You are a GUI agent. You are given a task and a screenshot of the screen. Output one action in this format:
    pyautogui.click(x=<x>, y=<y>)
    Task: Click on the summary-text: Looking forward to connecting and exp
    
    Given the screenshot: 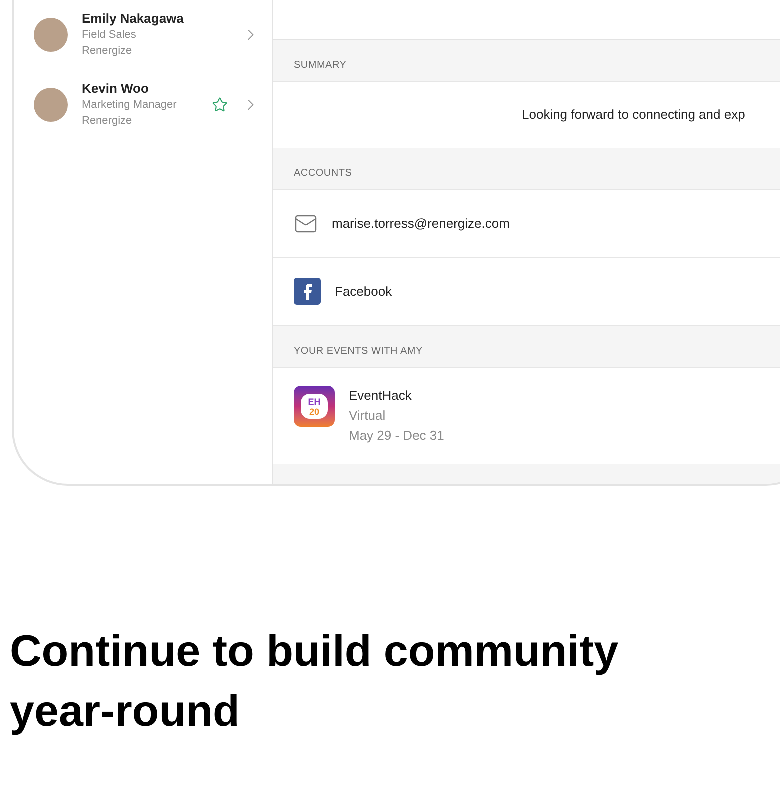 What is the action you would take?
    pyautogui.click(x=634, y=115)
    